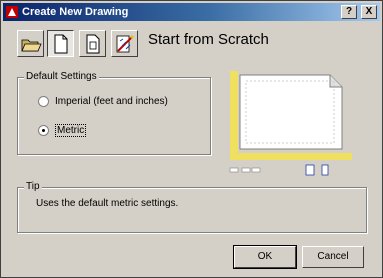 Image resolution: width=383 pixels, height=278 pixels. Describe the element at coordinates (279, 170) in the screenshot. I see `preview-scale-controls` at that location.